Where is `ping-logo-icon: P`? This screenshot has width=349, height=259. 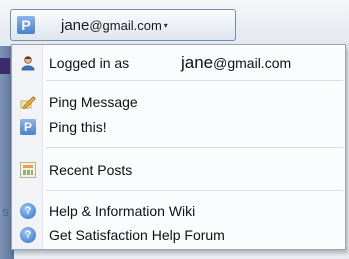 ping-logo-icon: P is located at coordinates (26, 25).